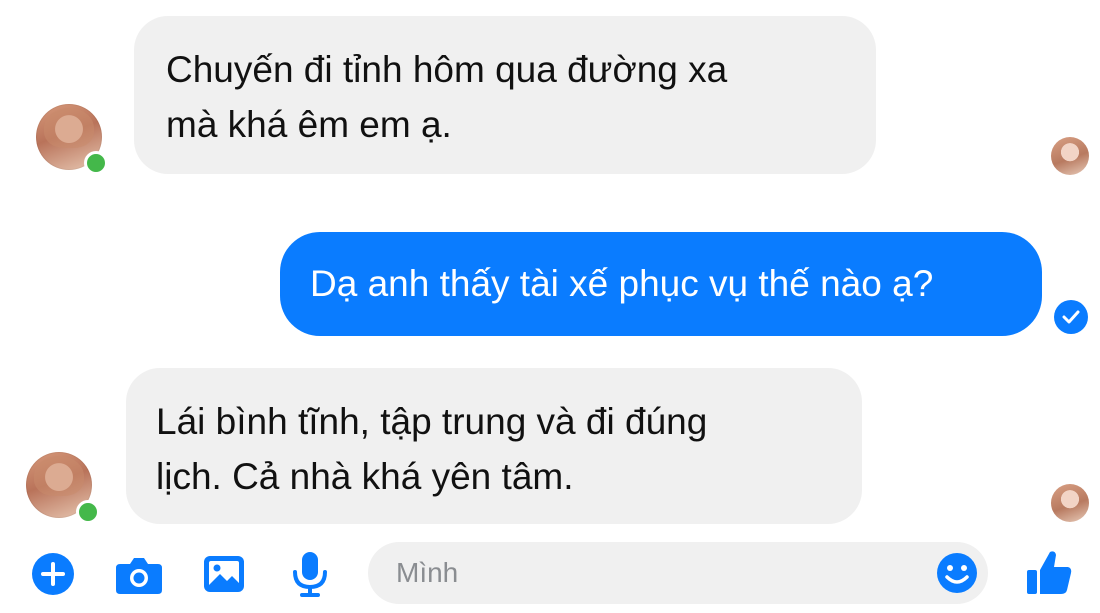  What do you see at coordinates (447, 69) in the screenshot?
I see `message-text-line: Chuyến đi tỉnh hôm qua đường xa` at bounding box center [447, 69].